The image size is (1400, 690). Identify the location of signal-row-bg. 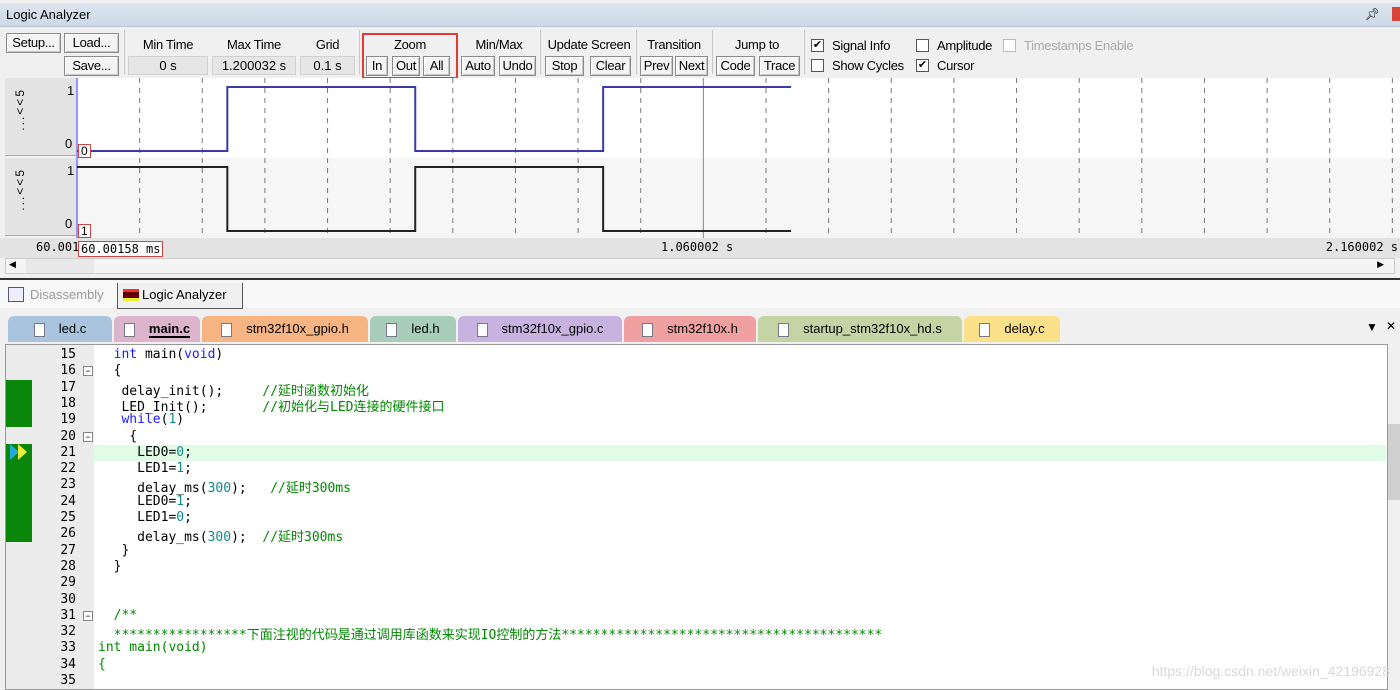
(738, 118).